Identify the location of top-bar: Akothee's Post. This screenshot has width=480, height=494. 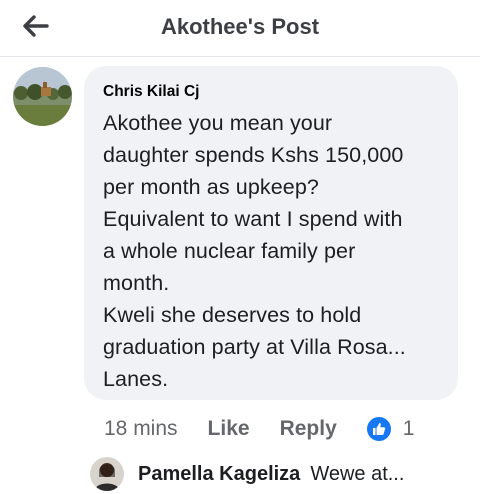
(240, 28).